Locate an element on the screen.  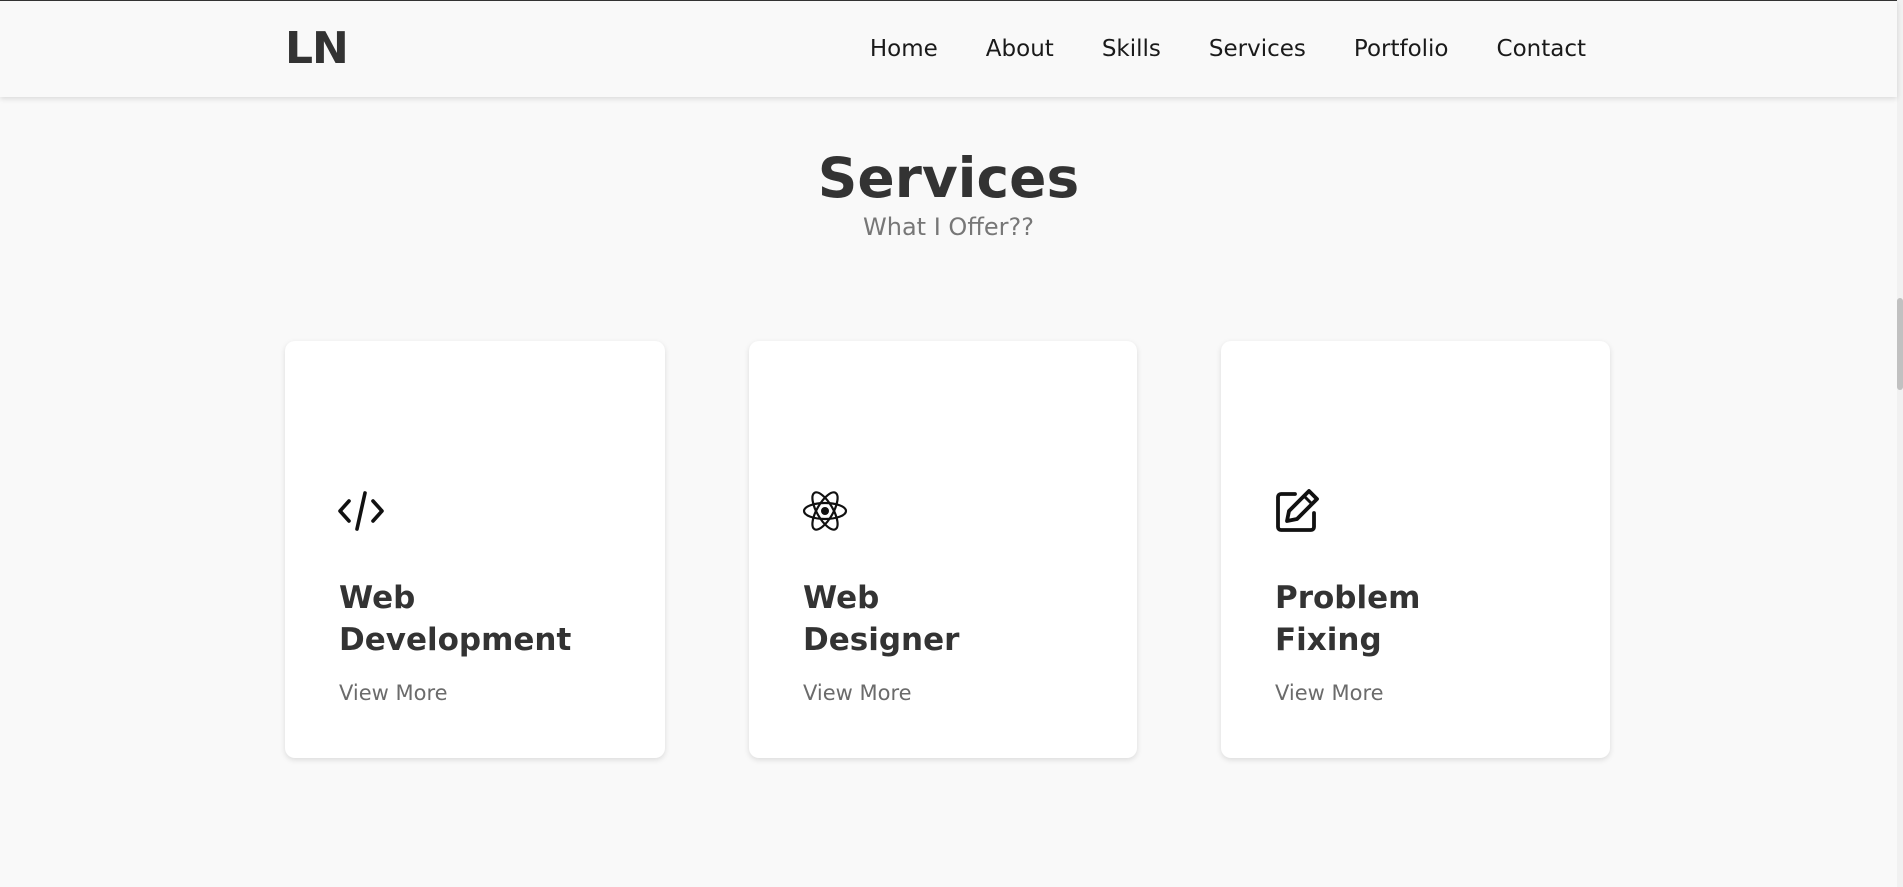
card-title: Problem Fixing is located at coordinates (1400, 619).